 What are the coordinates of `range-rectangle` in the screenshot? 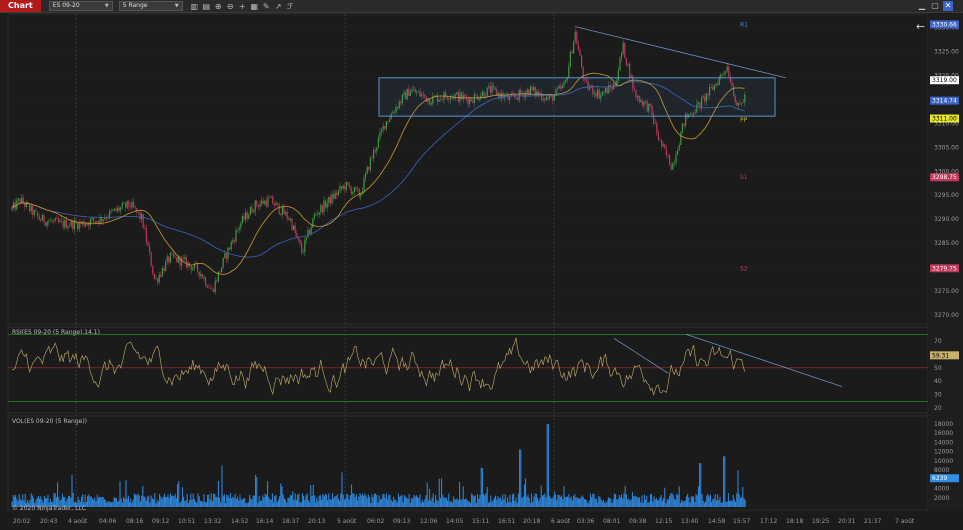 It's located at (577, 97).